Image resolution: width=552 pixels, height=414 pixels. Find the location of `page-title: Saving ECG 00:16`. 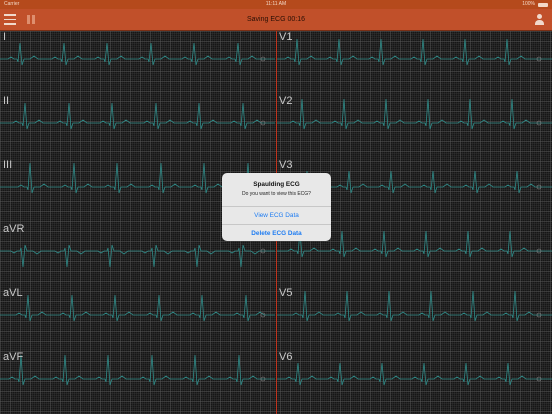

page-title: Saving ECG 00:16 is located at coordinates (276, 19).